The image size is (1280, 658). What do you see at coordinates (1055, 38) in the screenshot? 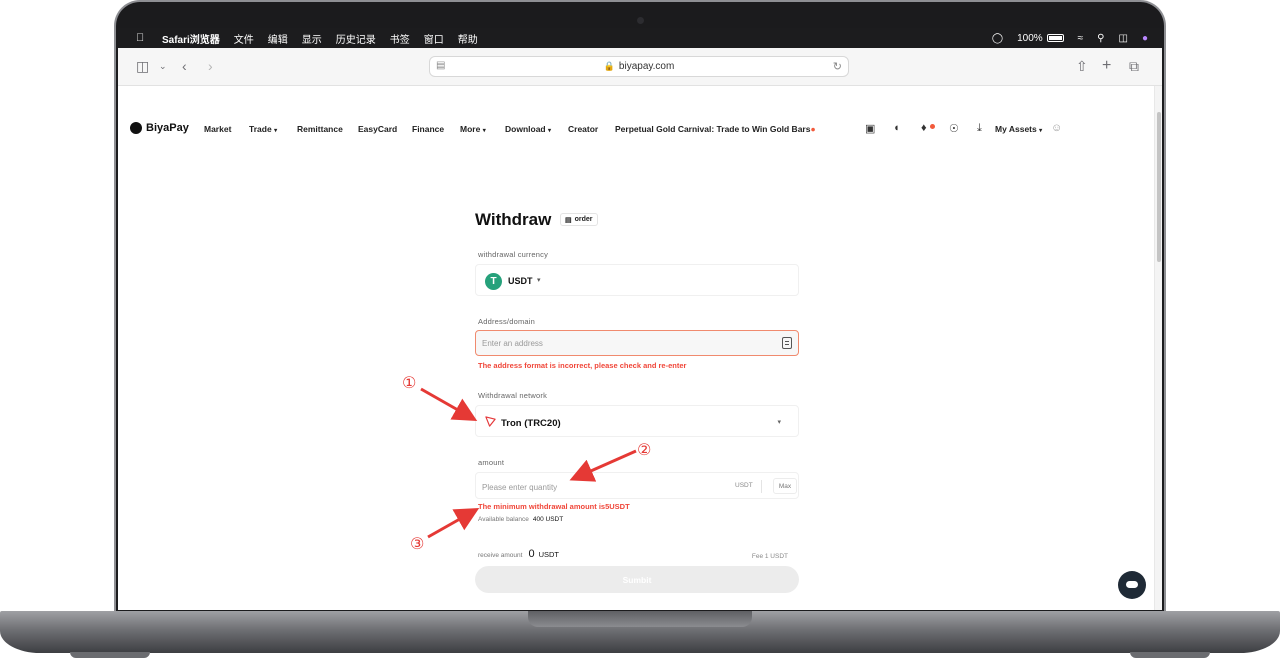
I see `battery-icon` at bounding box center [1055, 38].